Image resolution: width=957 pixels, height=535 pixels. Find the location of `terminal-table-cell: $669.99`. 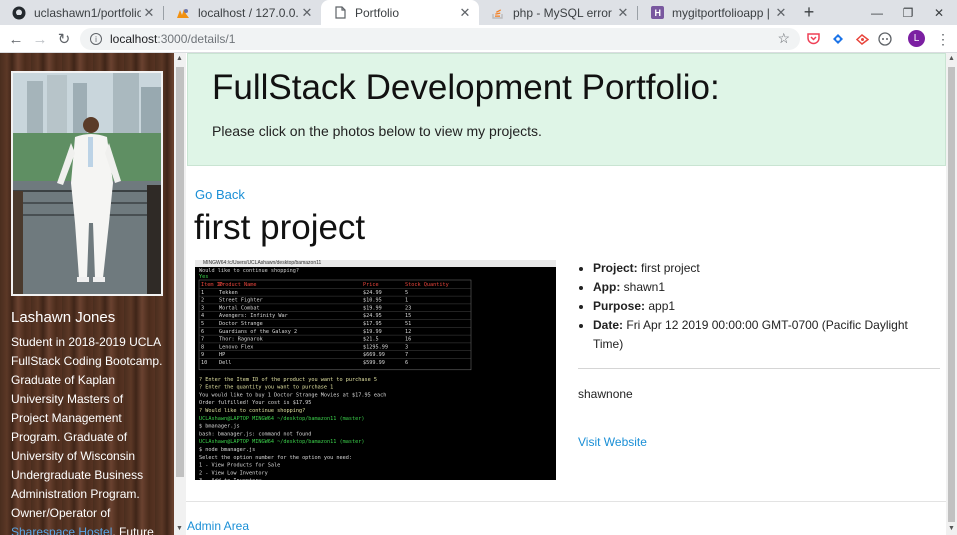

terminal-table-cell: $669.99 is located at coordinates (374, 355).